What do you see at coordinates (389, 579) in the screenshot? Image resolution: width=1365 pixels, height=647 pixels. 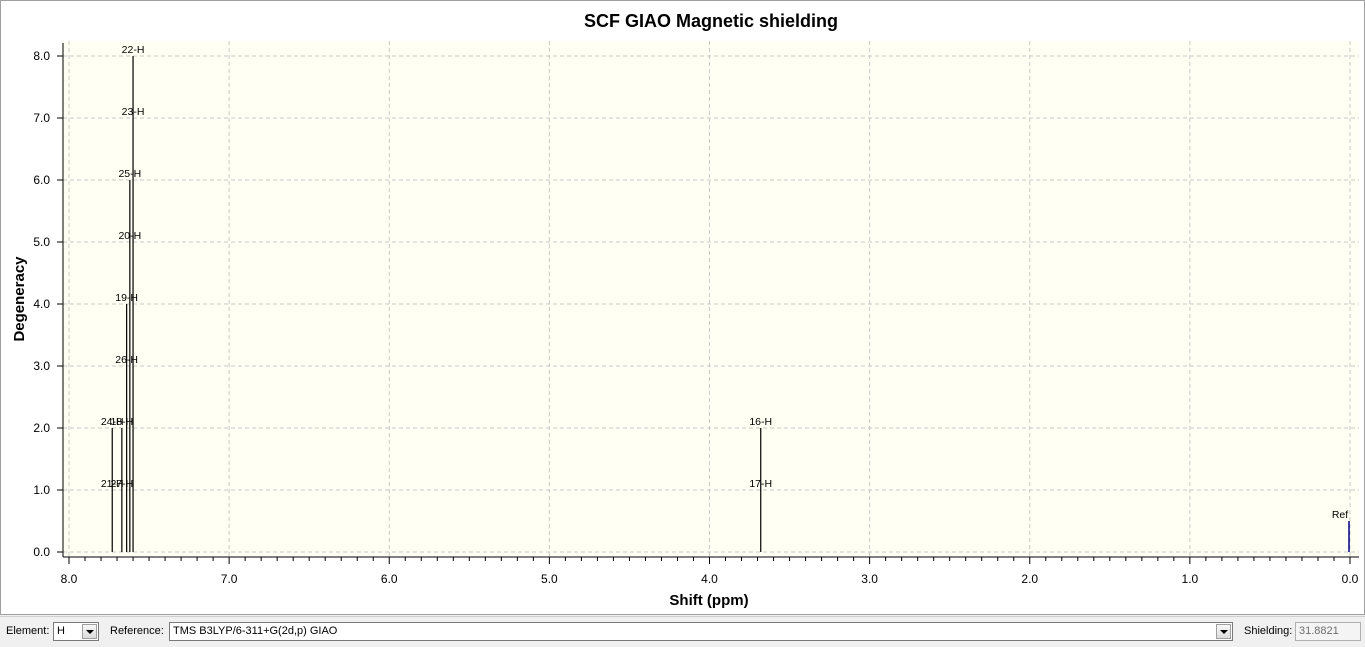 I see `x-tick-label: 6.0` at bounding box center [389, 579].